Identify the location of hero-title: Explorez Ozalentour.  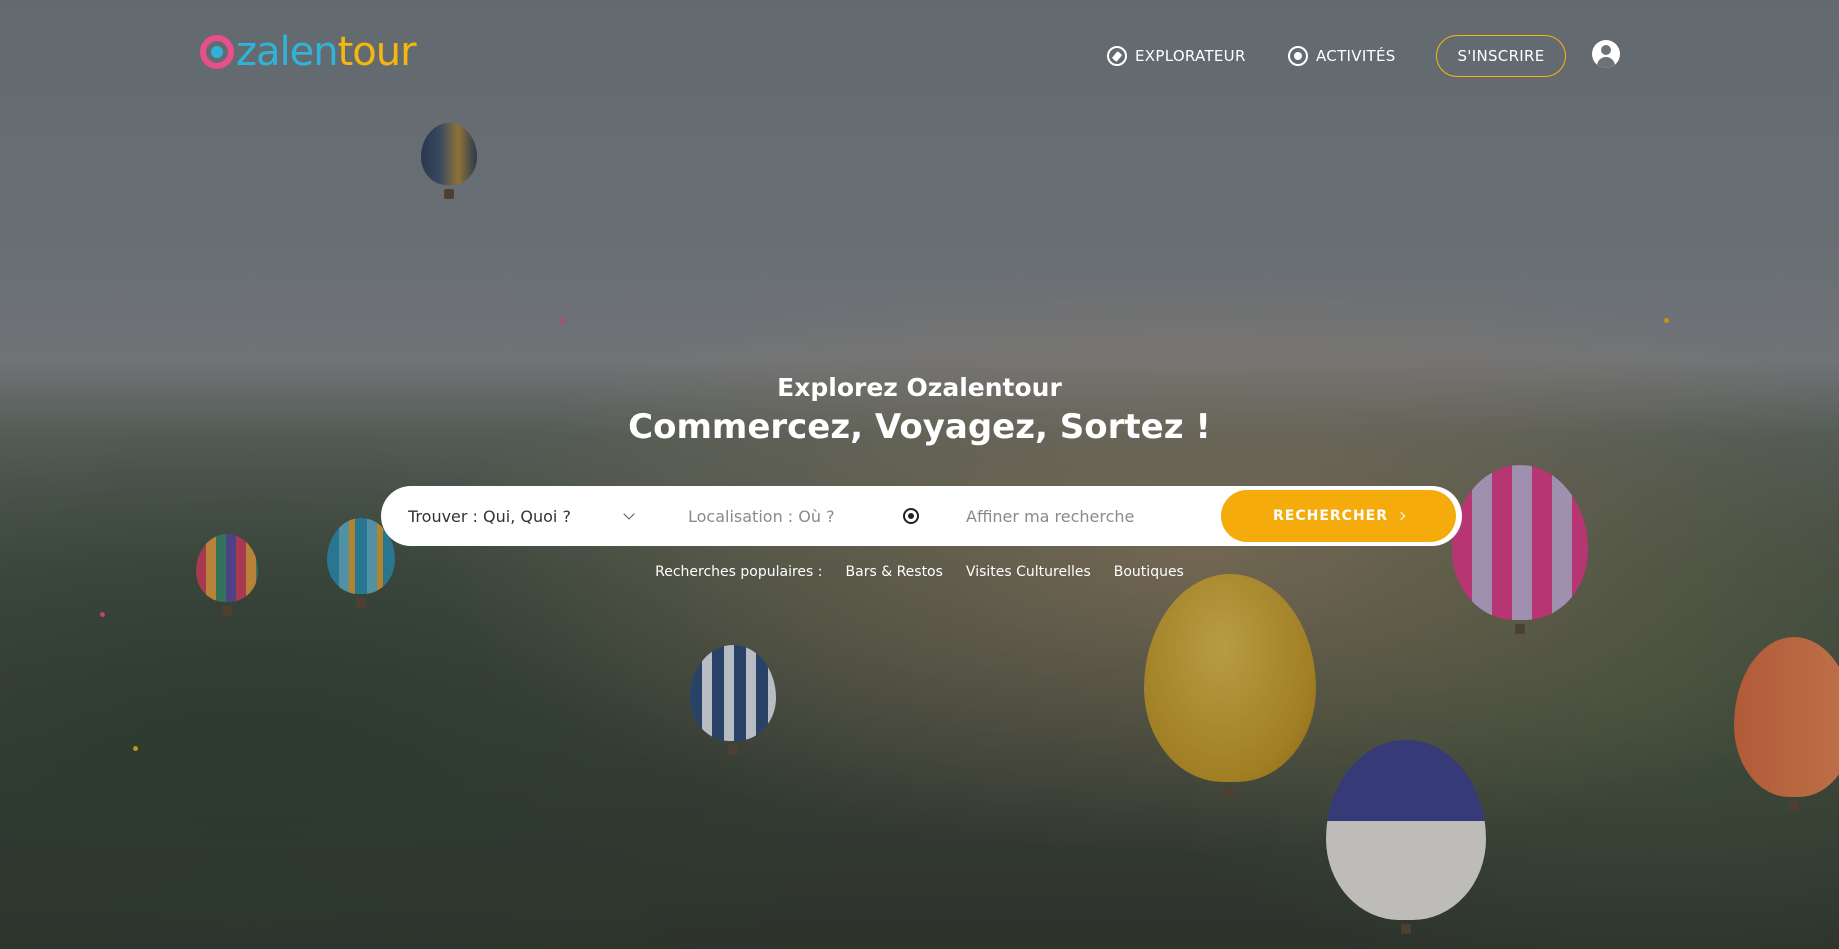
(919, 387).